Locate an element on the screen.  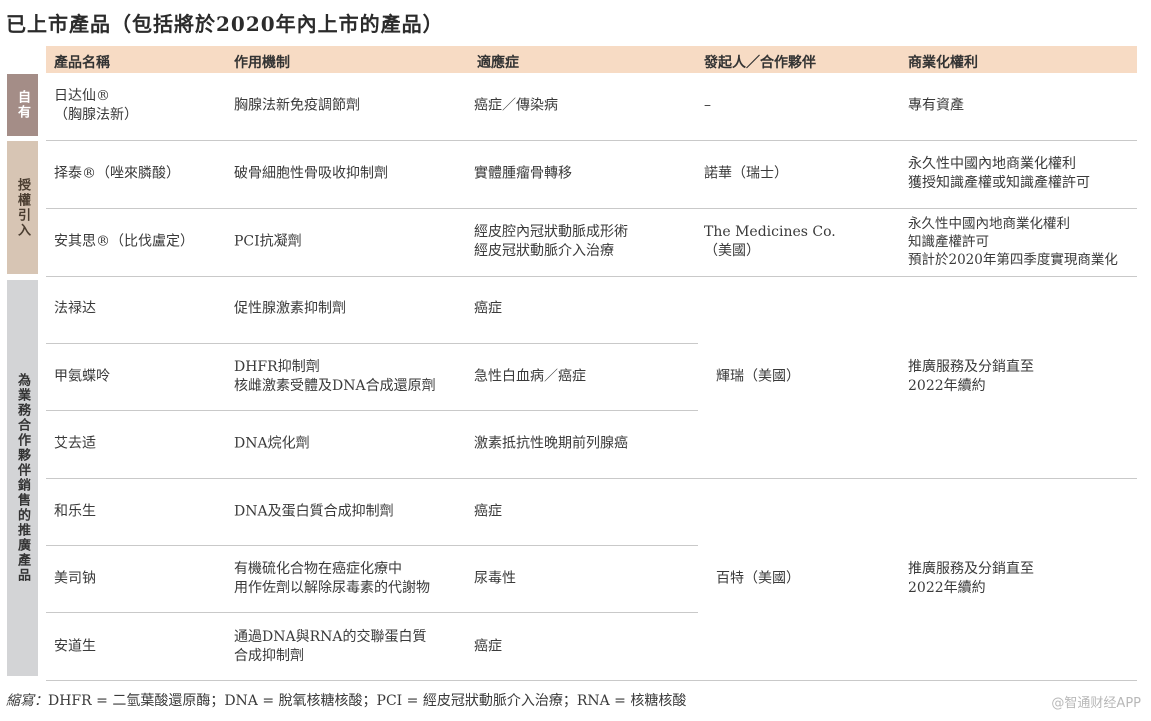
cell-partner-merged: 百特（美國） is located at coordinates (758, 578).